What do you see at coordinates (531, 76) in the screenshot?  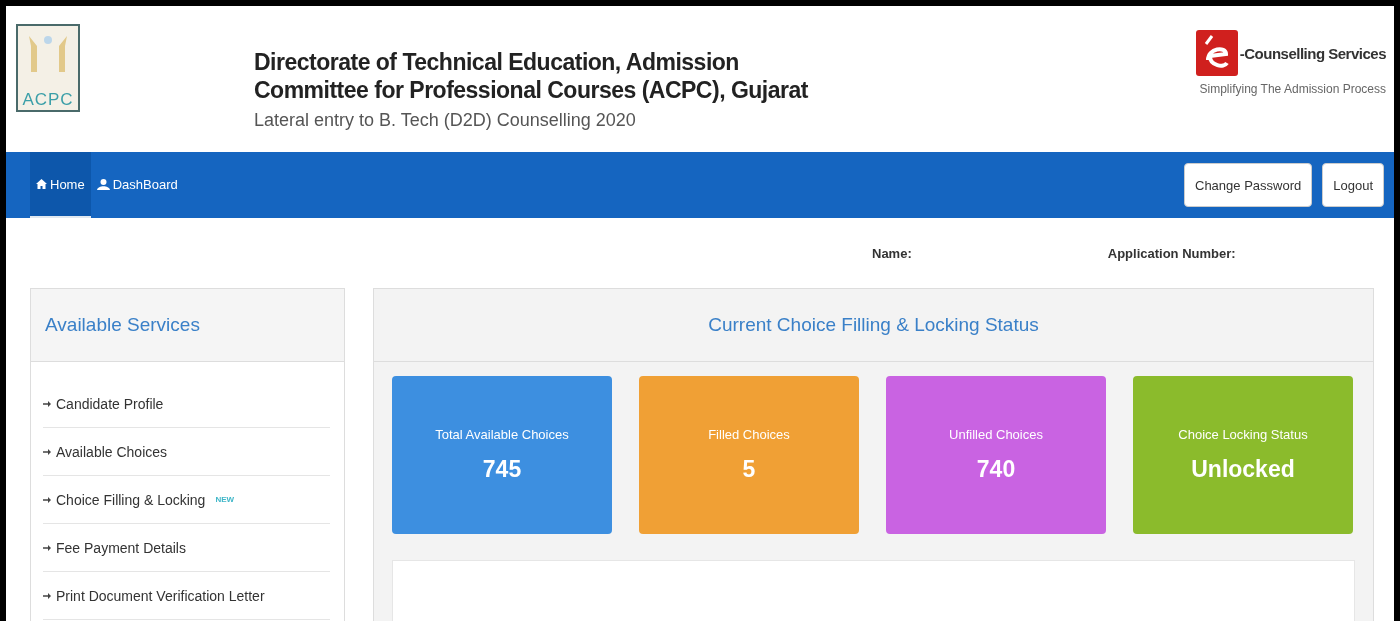 I see `organization-title: Directorate of Technical Education, Admission Committee for Professional Courses (ACPC), Gujarat` at bounding box center [531, 76].